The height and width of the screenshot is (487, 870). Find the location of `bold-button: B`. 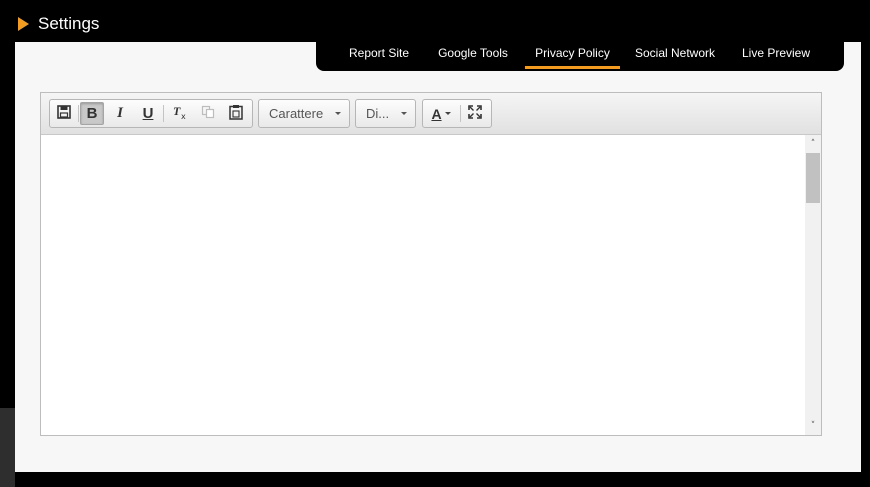

bold-button: B is located at coordinates (92, 113).